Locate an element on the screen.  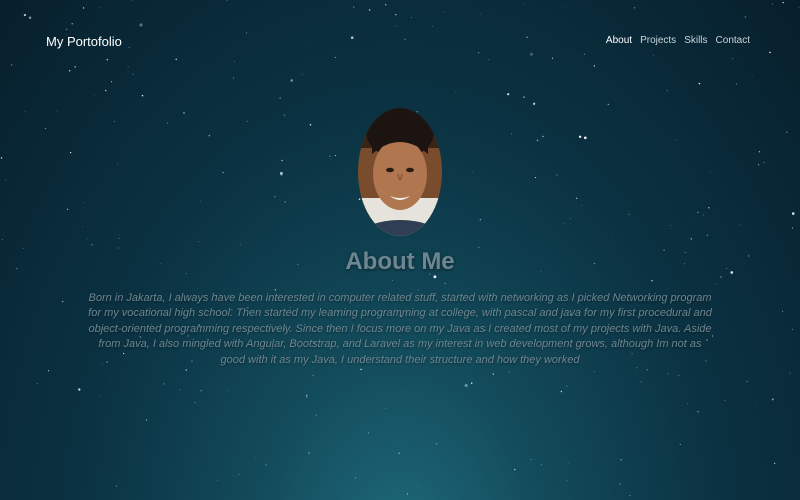
brand-link: My Portofolio is located at coordinates (84, 41).